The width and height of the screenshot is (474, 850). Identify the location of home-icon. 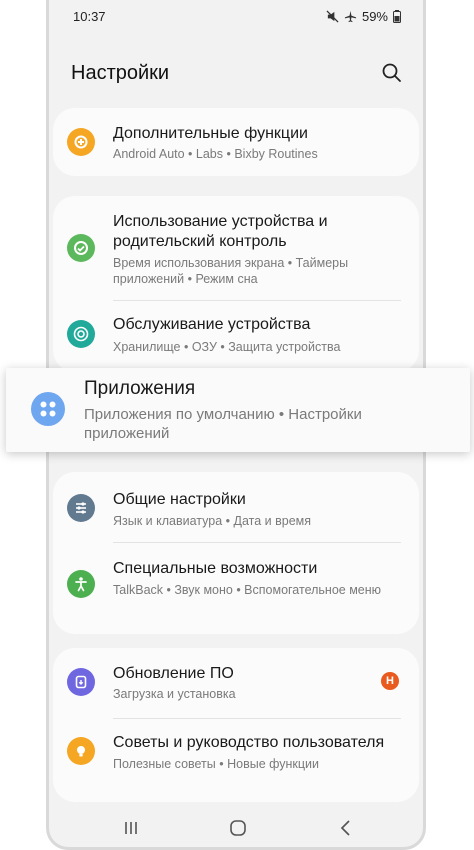
(238, 828).